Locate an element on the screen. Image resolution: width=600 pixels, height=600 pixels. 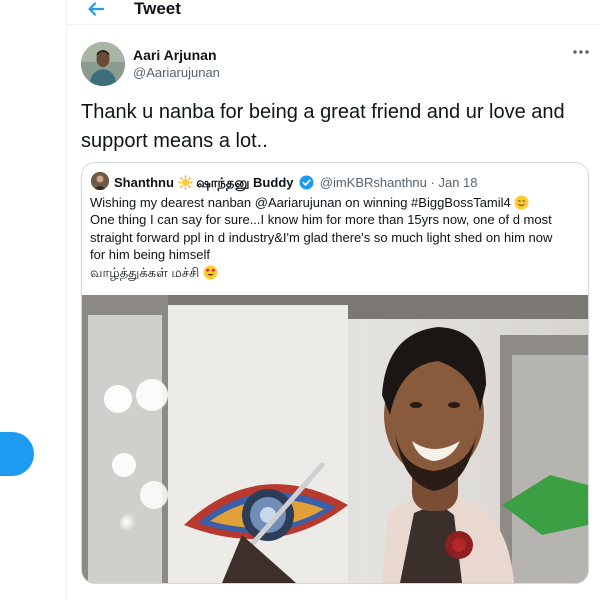
quoted-text-line-content: வாழ்த்துக்கள் மச்சி is located at coordinates (145, 272).